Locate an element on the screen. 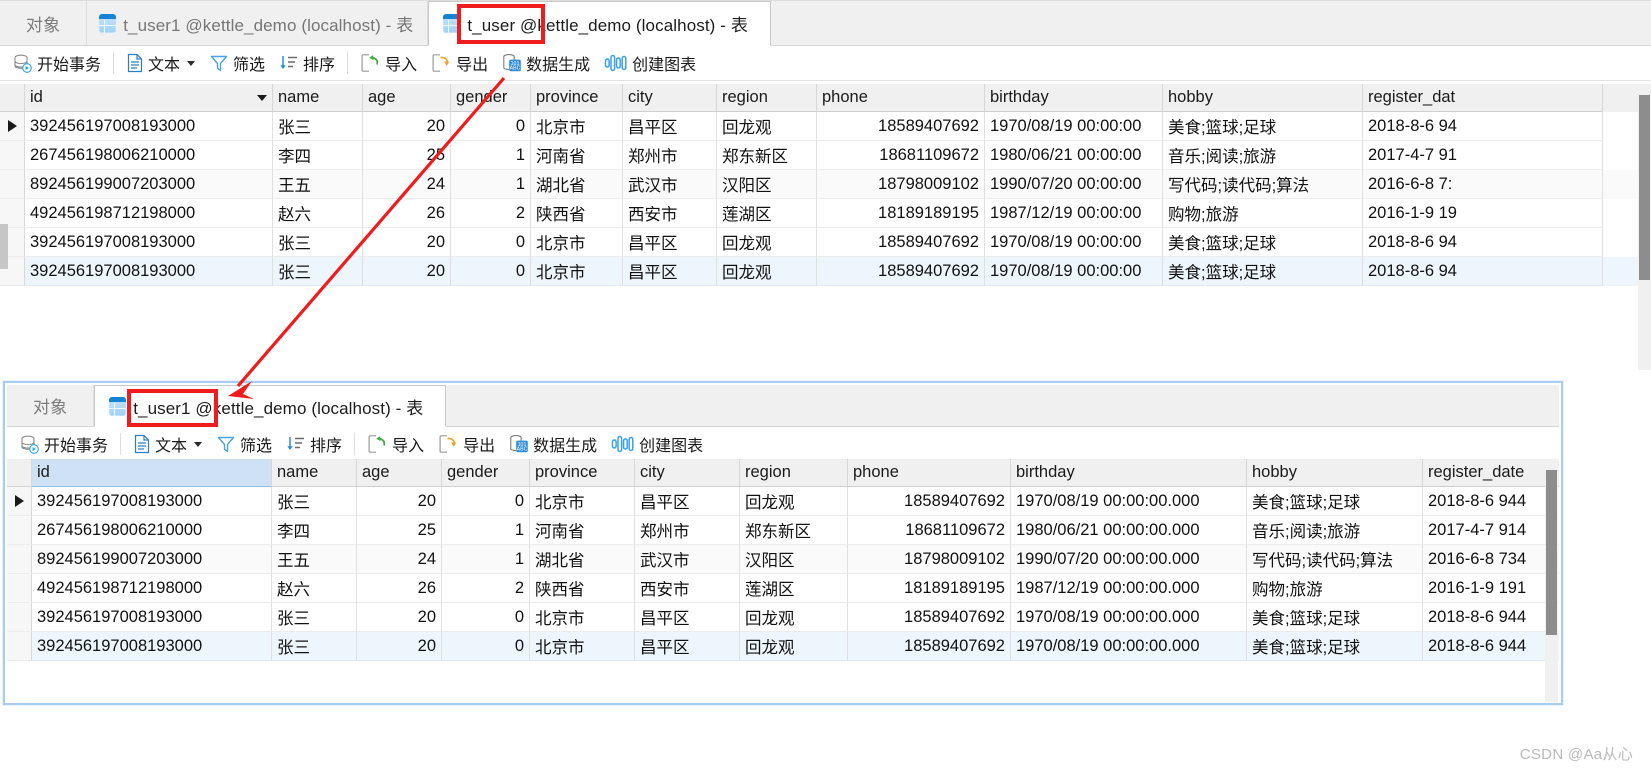 This screenshot has height=774, width=1651. data-generation-button: 101 ABC 数据生成 is located at coordinates (546, 63).